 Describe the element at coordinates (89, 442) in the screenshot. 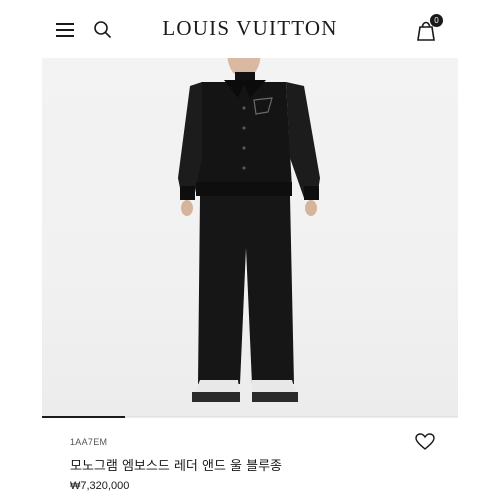

I see `product-sku: 1AA7EM` at that location.